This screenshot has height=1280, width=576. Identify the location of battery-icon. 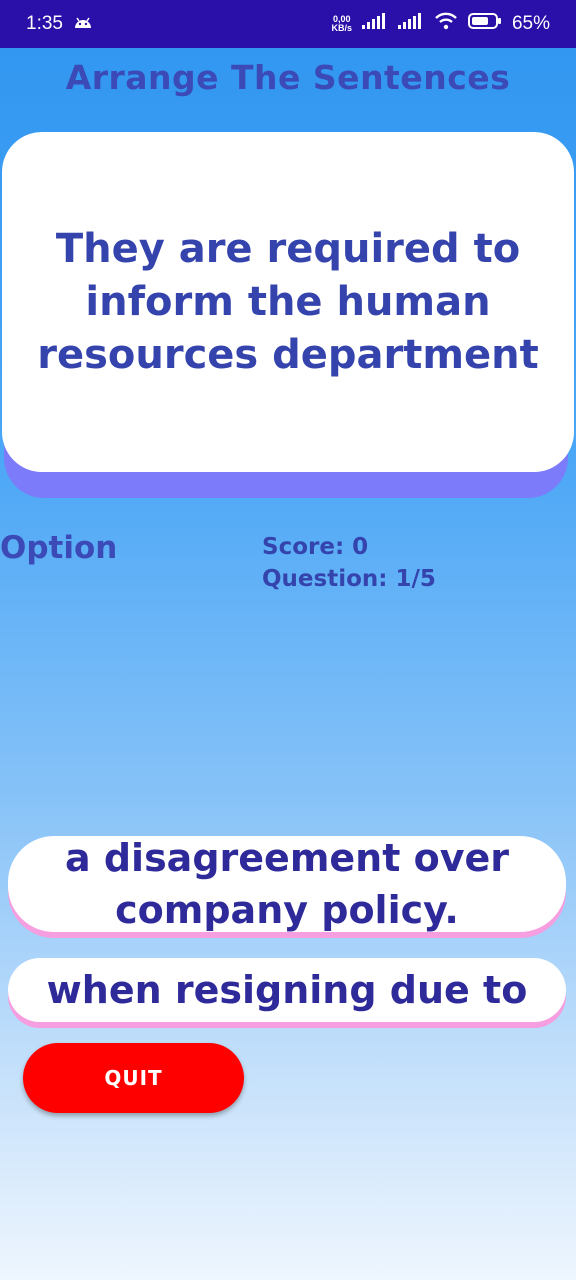
(484, 24).